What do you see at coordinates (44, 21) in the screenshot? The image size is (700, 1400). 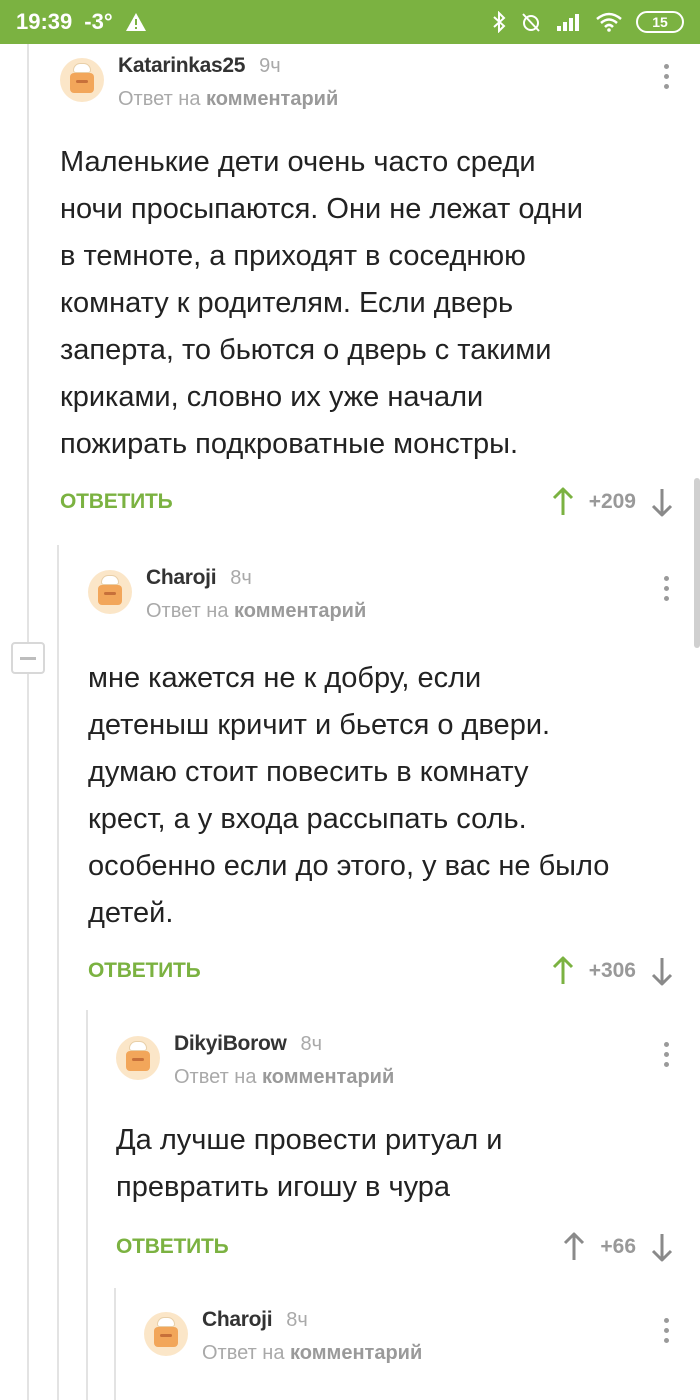 I see `status-time: 19:39` at bounding box center [44, 21].